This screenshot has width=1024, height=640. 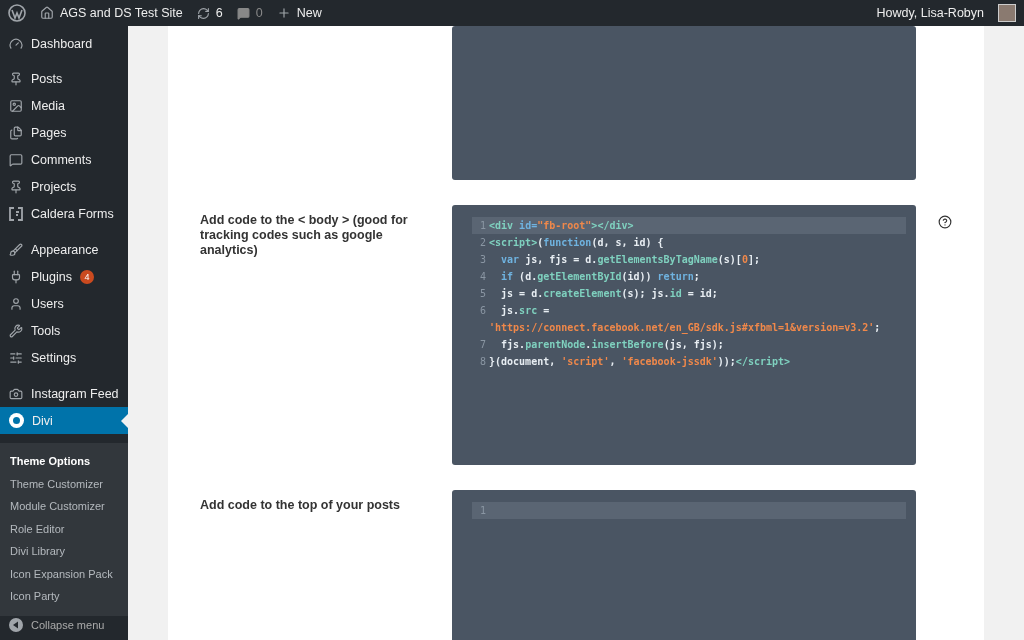 What do you see at coordinates (54, 357) in the screenshot?
I see `menu-label: Settings` at bounding box center [54, 357].